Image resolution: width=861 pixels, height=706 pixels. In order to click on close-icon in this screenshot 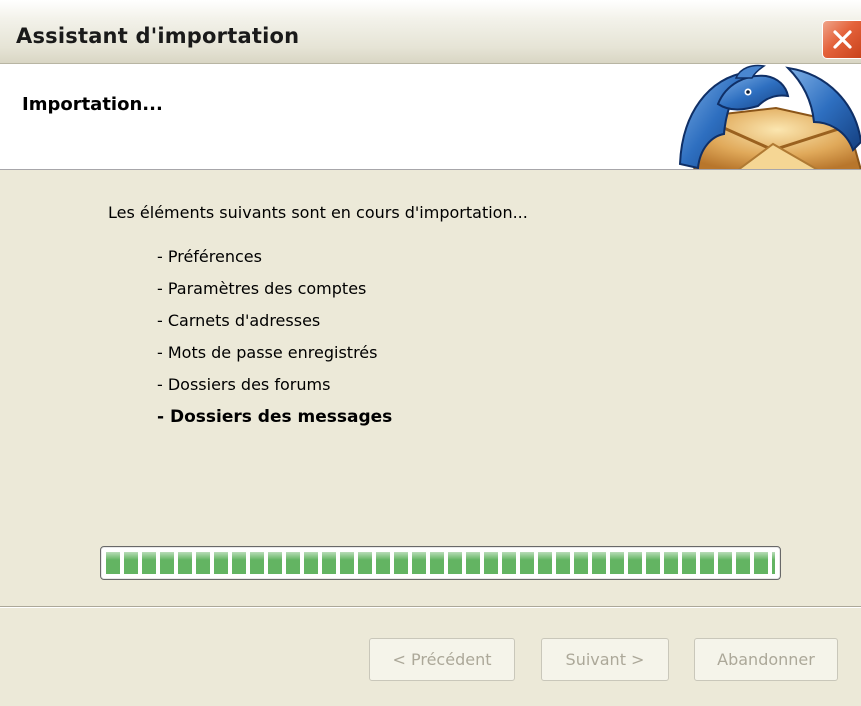, I will do `click(842, 39)`.